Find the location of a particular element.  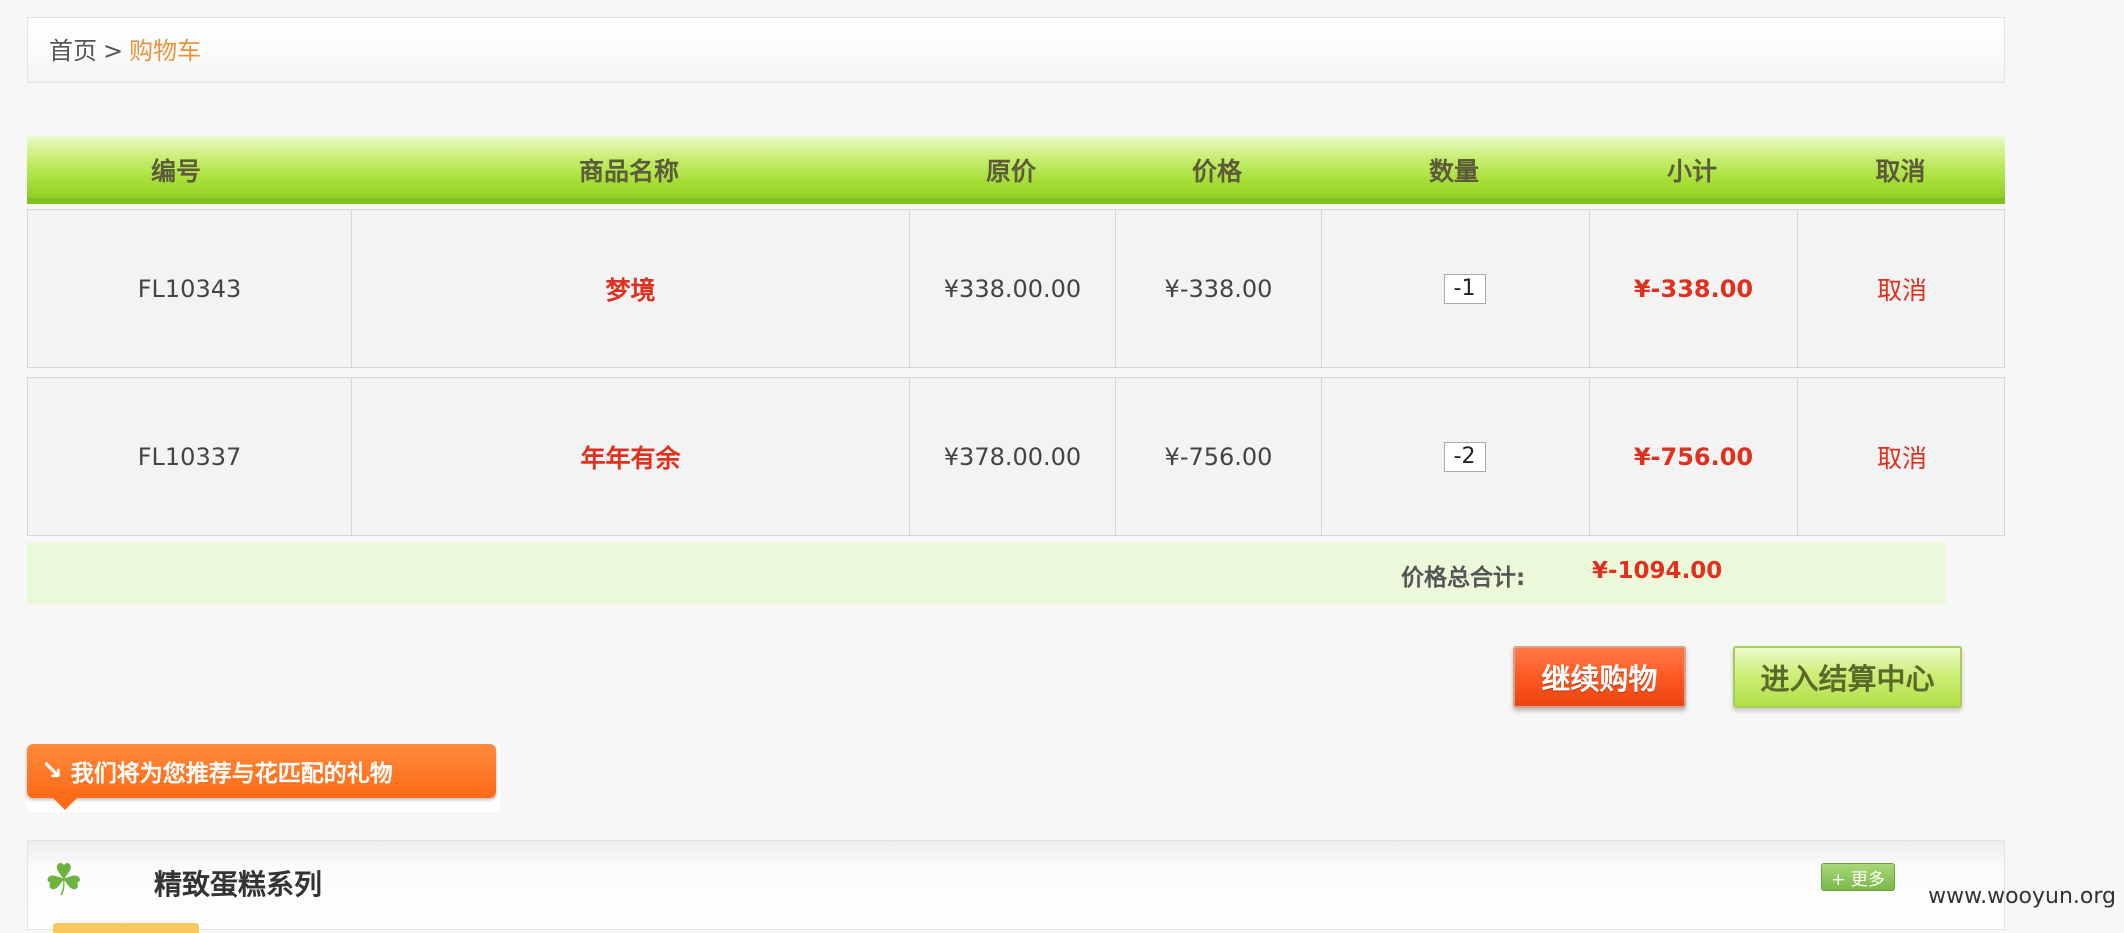

header-subtotal: 小计 is located at coordinates (1691, 171).